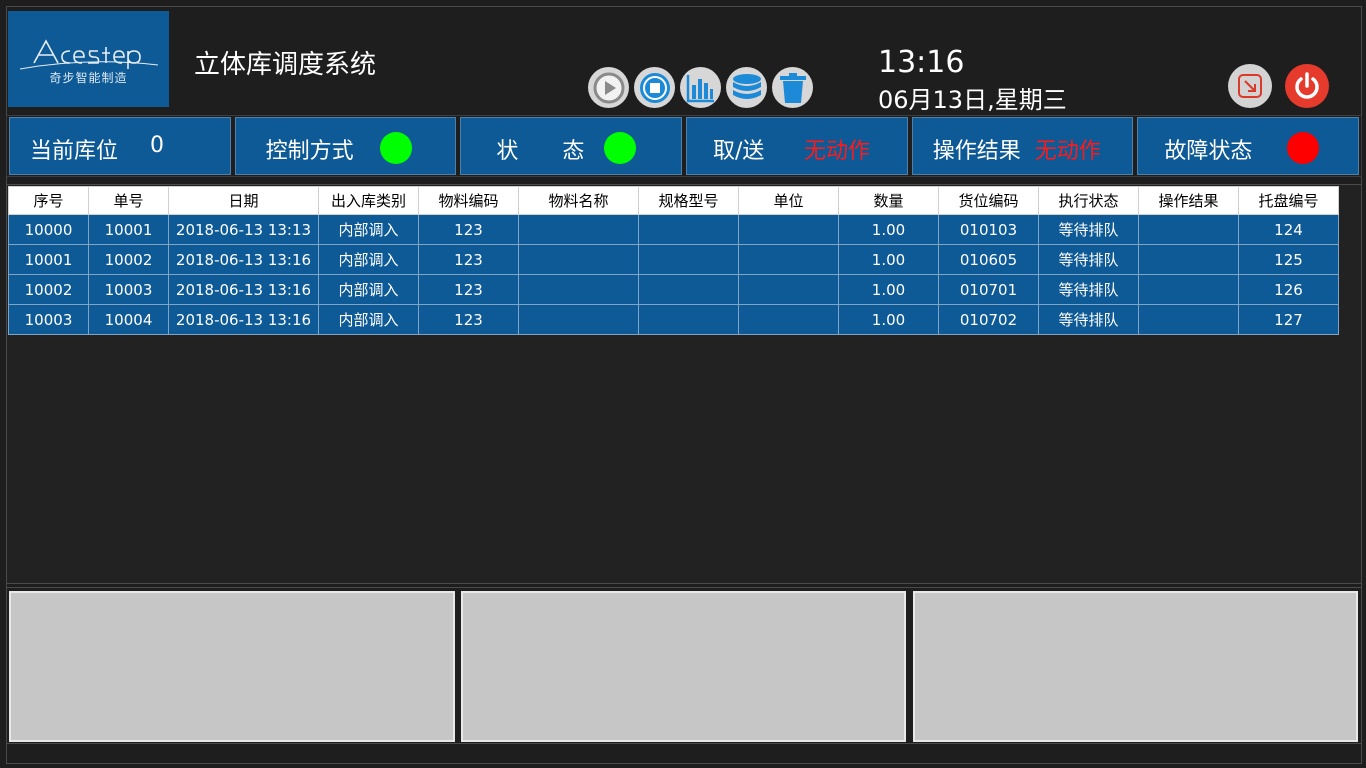 This screenshot has height=768, width=1366. Describe the element at coordinates (1288, 229) in the screenshot. I see `table-cell: 124` at that location.